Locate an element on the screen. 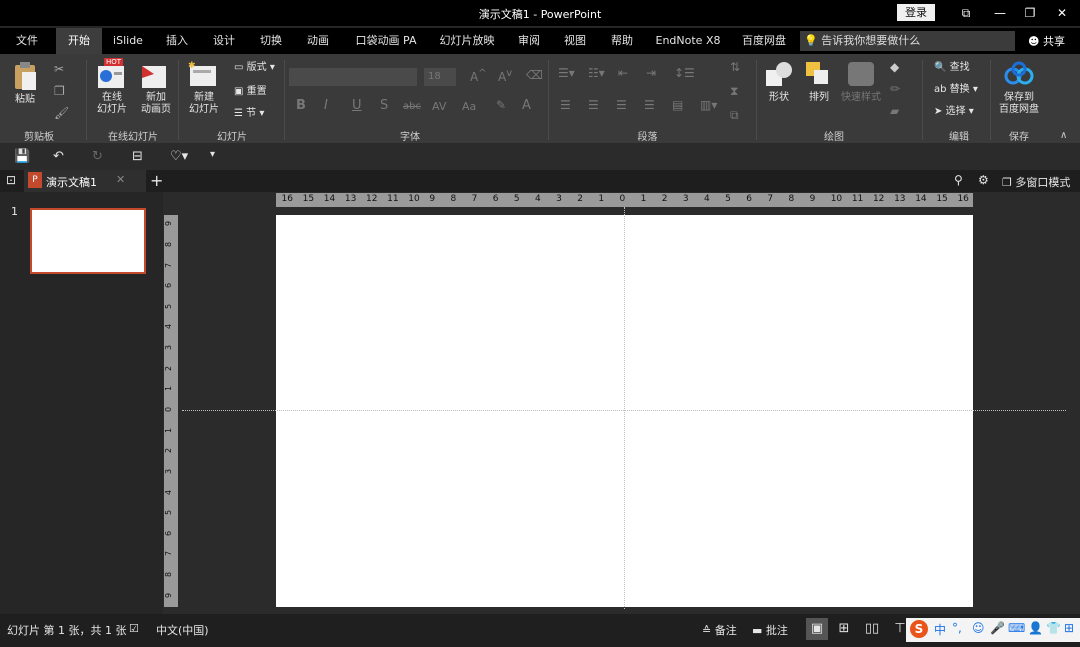 The image size is (1080, 647). tab-slideshow: 幻灯片放映 is located at coordinates (467, 41).